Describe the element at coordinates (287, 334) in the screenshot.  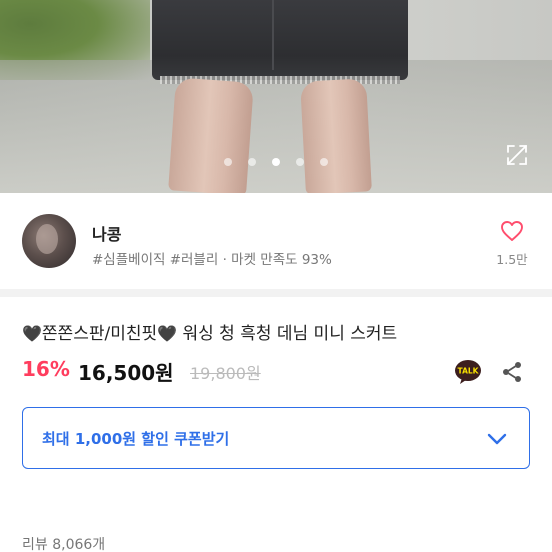
I see `product-title-rest: 워싱 청 흑청 데님 미니 스커트` at that location.